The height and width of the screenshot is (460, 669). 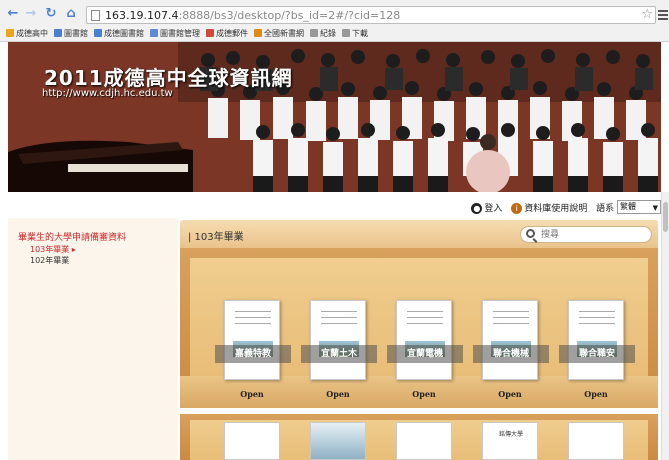 I want to click on book-cover: 嘉義特教, so click(x=253, y=340).